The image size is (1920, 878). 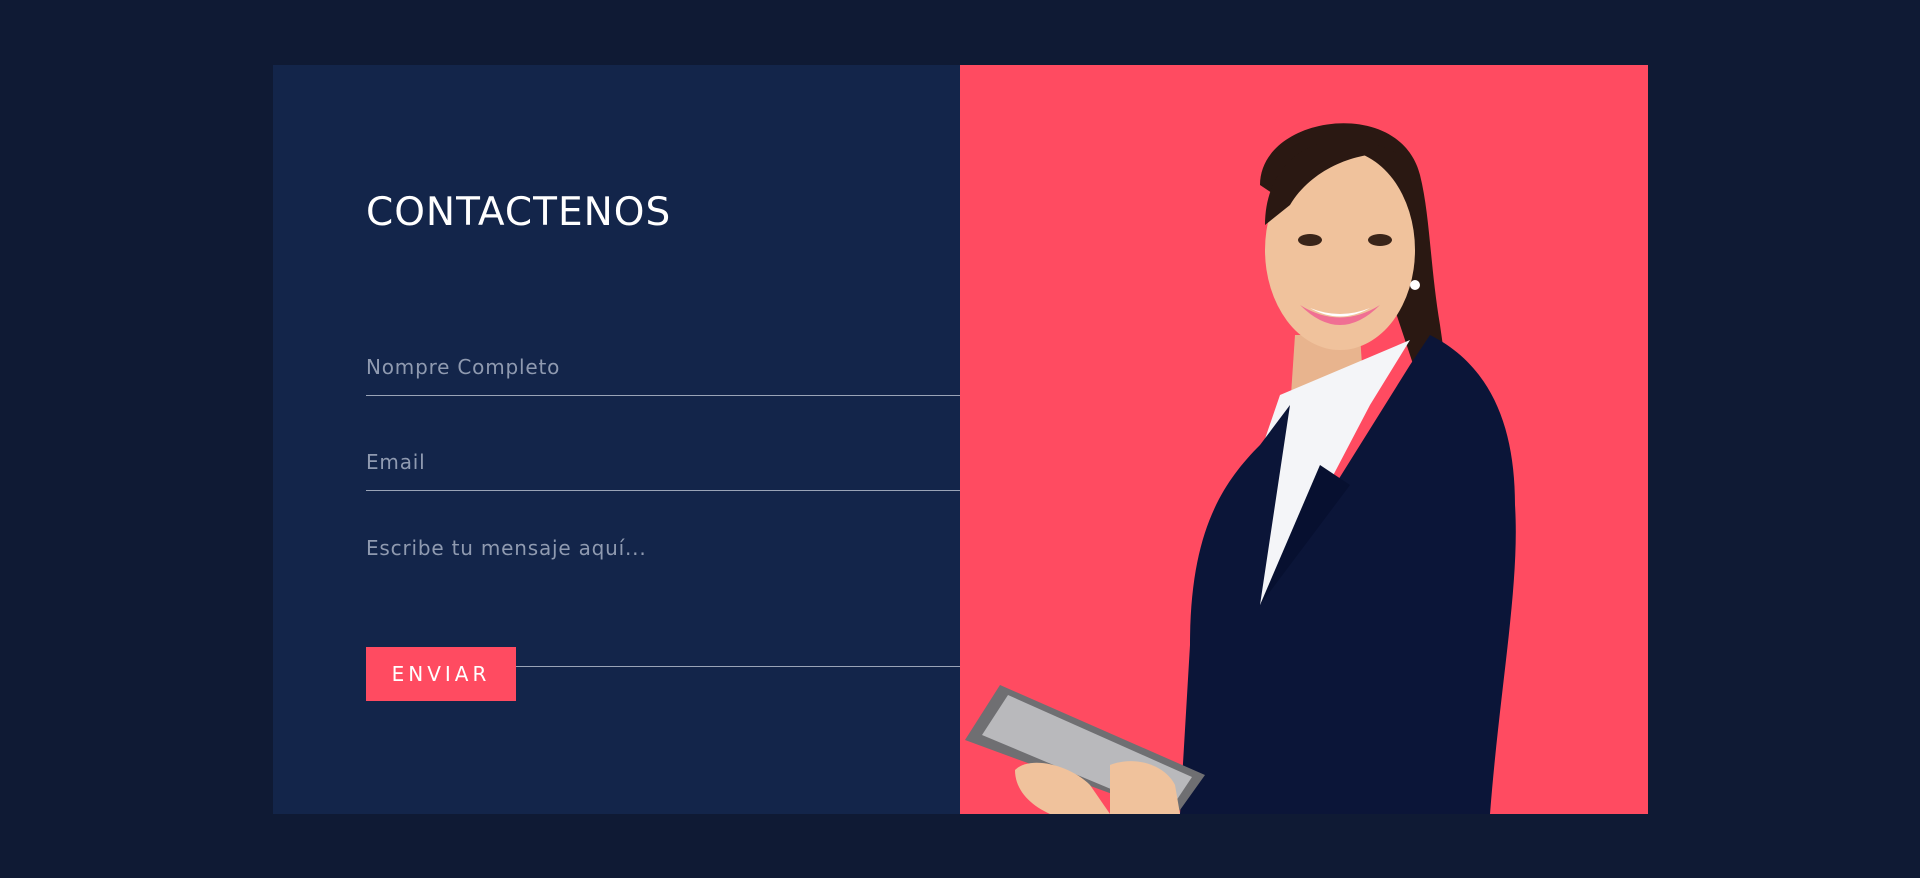 I want to click on email-input, so click(x=663, y=462).